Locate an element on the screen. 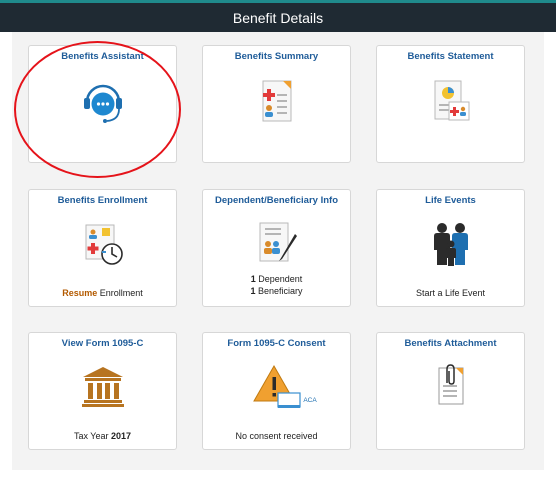  life-event-text: Start a Life Event is located at coordinates (450, 293).